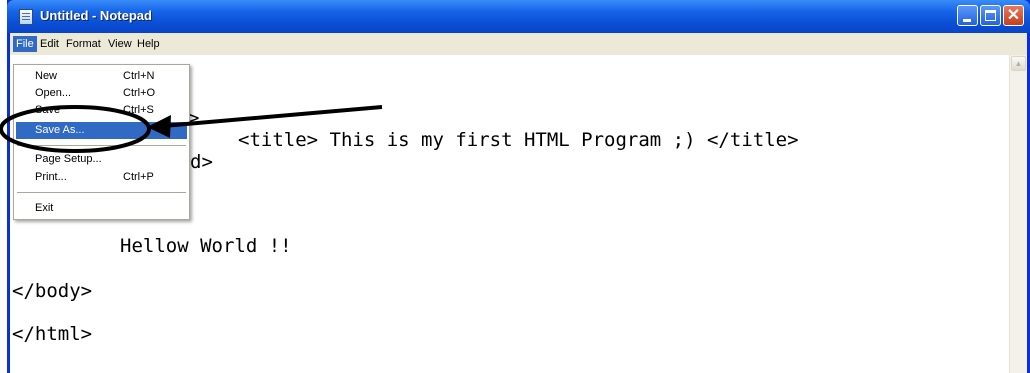 The width and height of the screenshot is (1030, 373). I want to click on menu-file: File, so click(25, 44).